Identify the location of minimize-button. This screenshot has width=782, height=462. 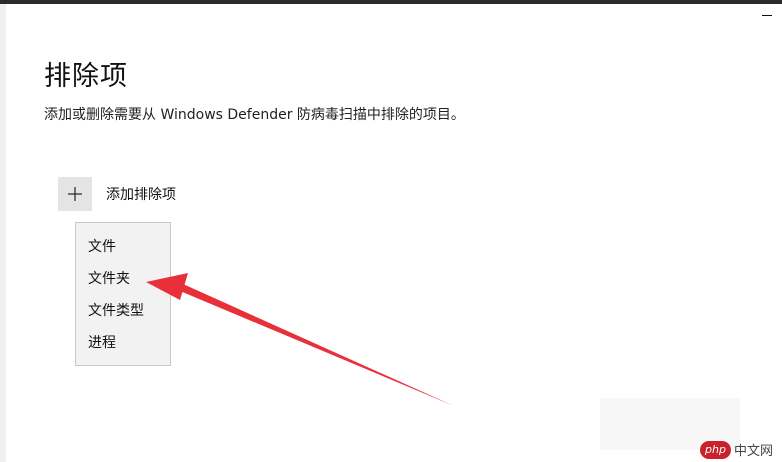
(767, 15).